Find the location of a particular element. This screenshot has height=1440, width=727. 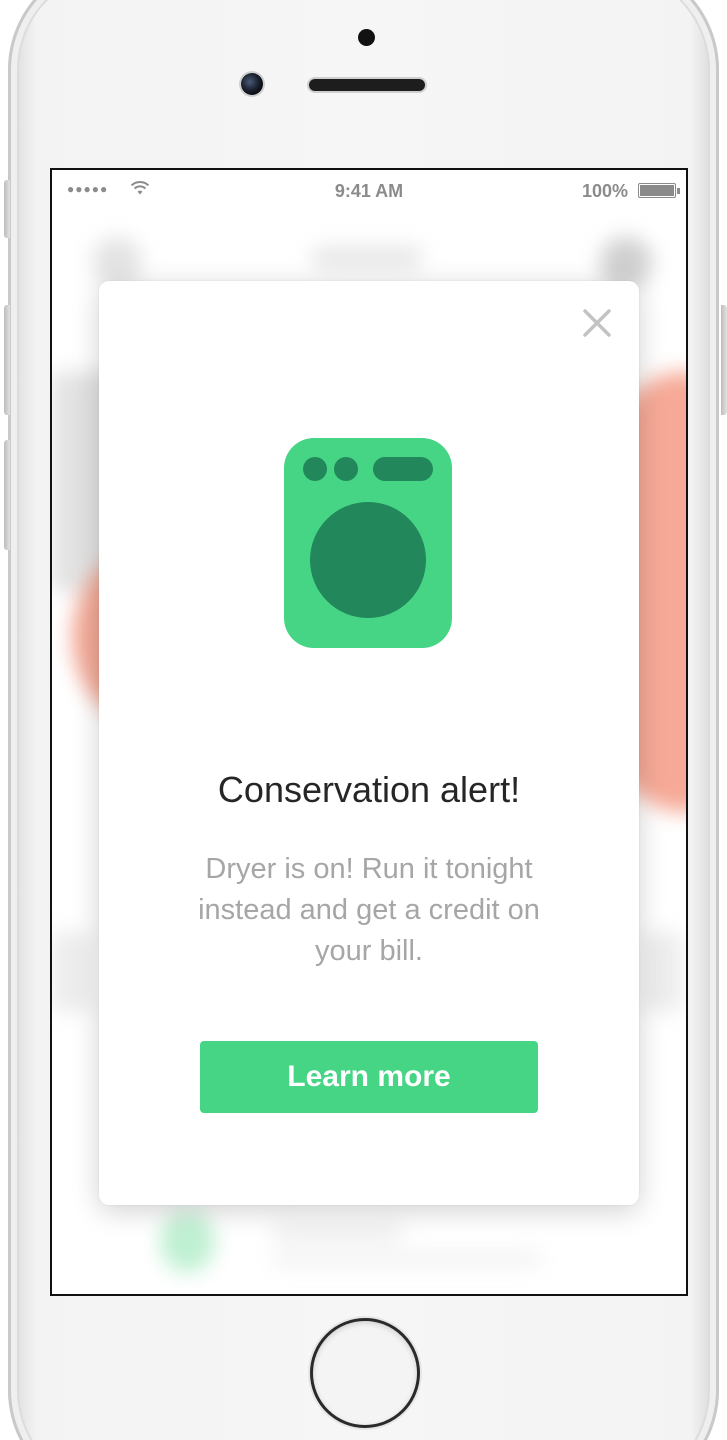

status-bar: ●●●●● 9:41 AM 100% is located at coordinates (369, 191).